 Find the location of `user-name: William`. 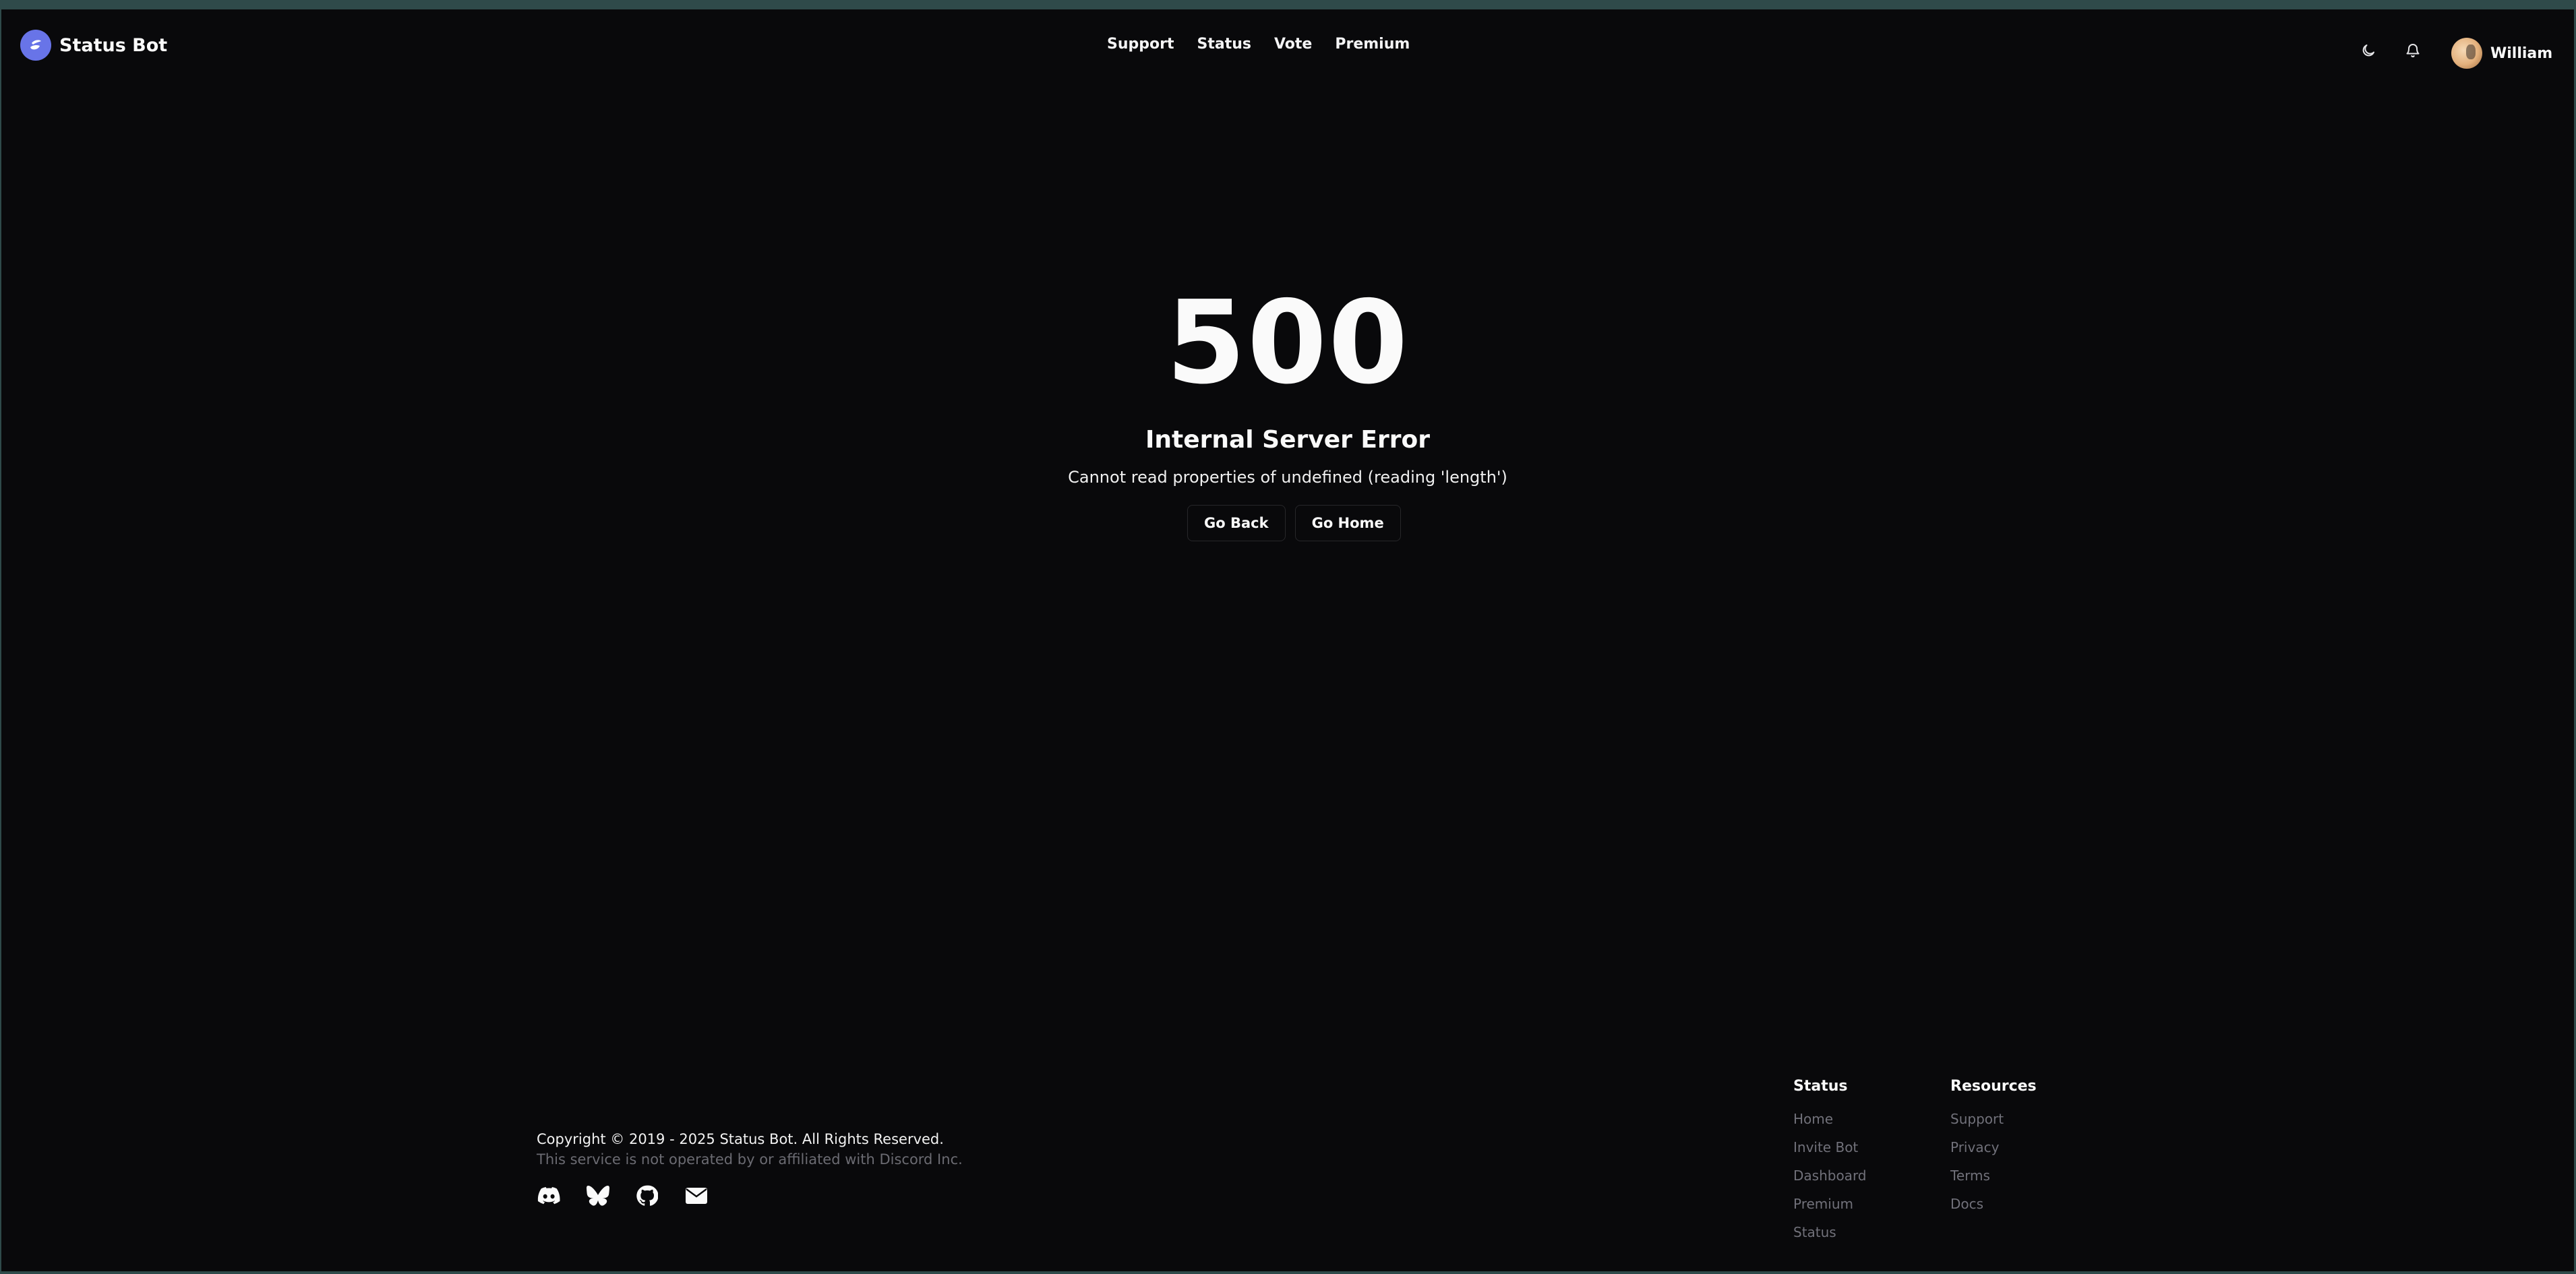

user-name: William is located at coordinates (2522, 53).